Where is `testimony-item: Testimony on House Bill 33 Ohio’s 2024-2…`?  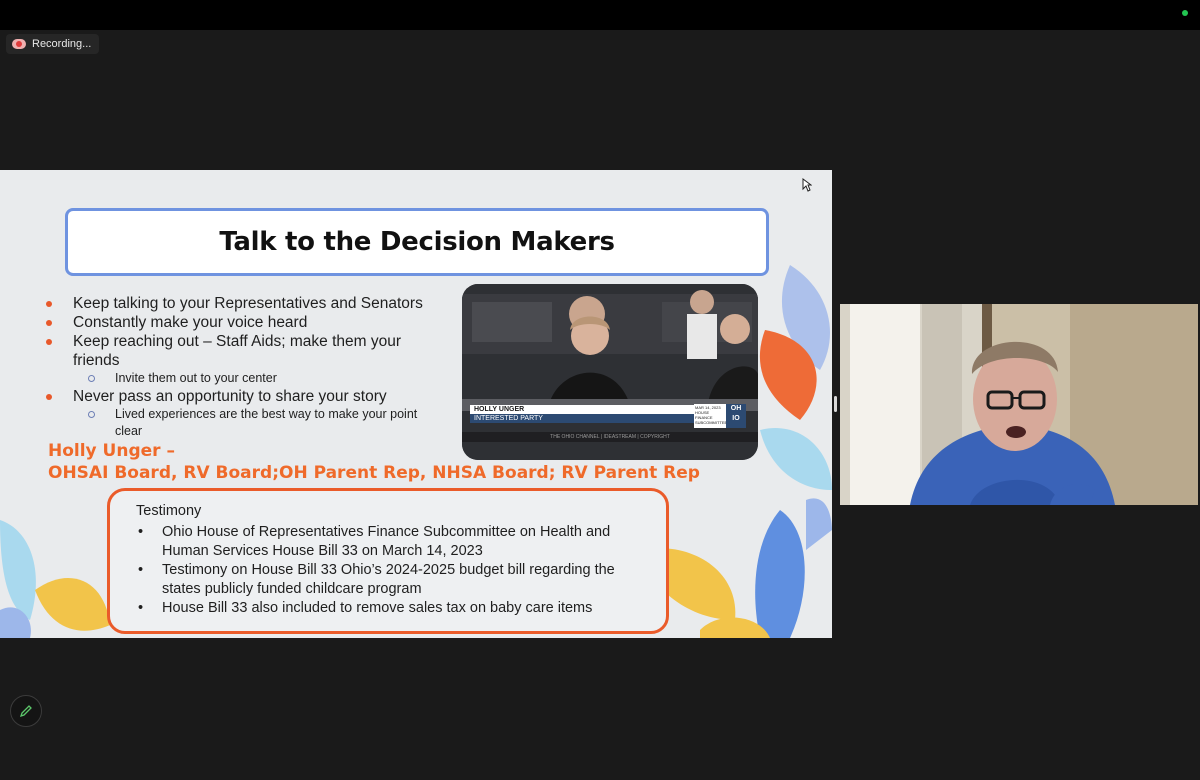
testimony-item: Testimony on House Bill 33 Ohio’s 2024-2… is located at coordinates (396, 580).